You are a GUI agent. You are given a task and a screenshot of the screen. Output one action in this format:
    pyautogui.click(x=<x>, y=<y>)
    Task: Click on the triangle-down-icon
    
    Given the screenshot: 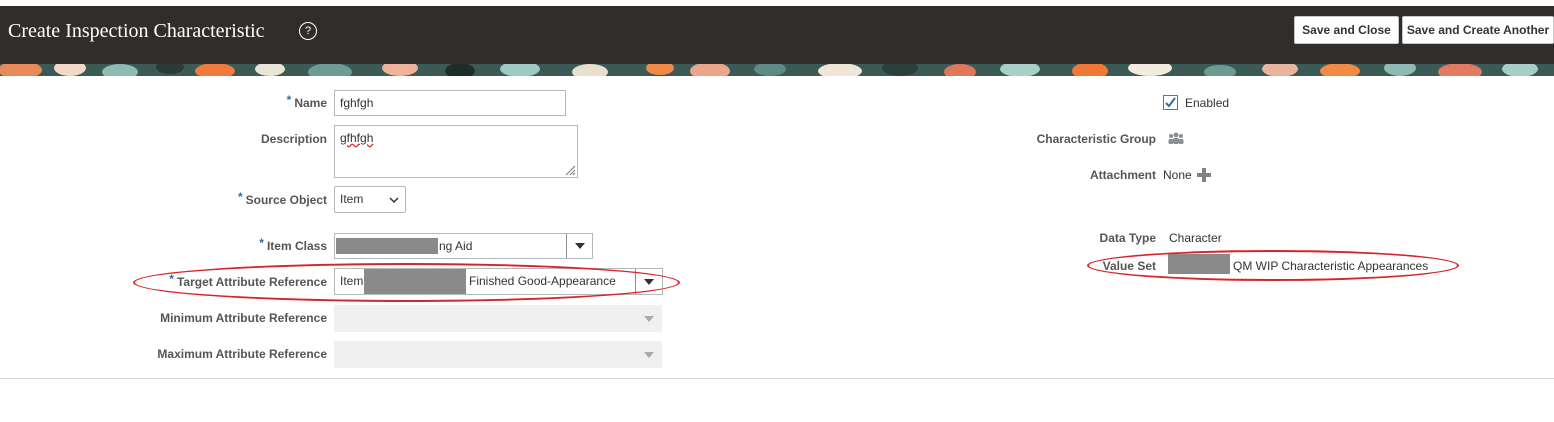 What is the action you would take?
    pyautogui.click(x=579, y=246)
    